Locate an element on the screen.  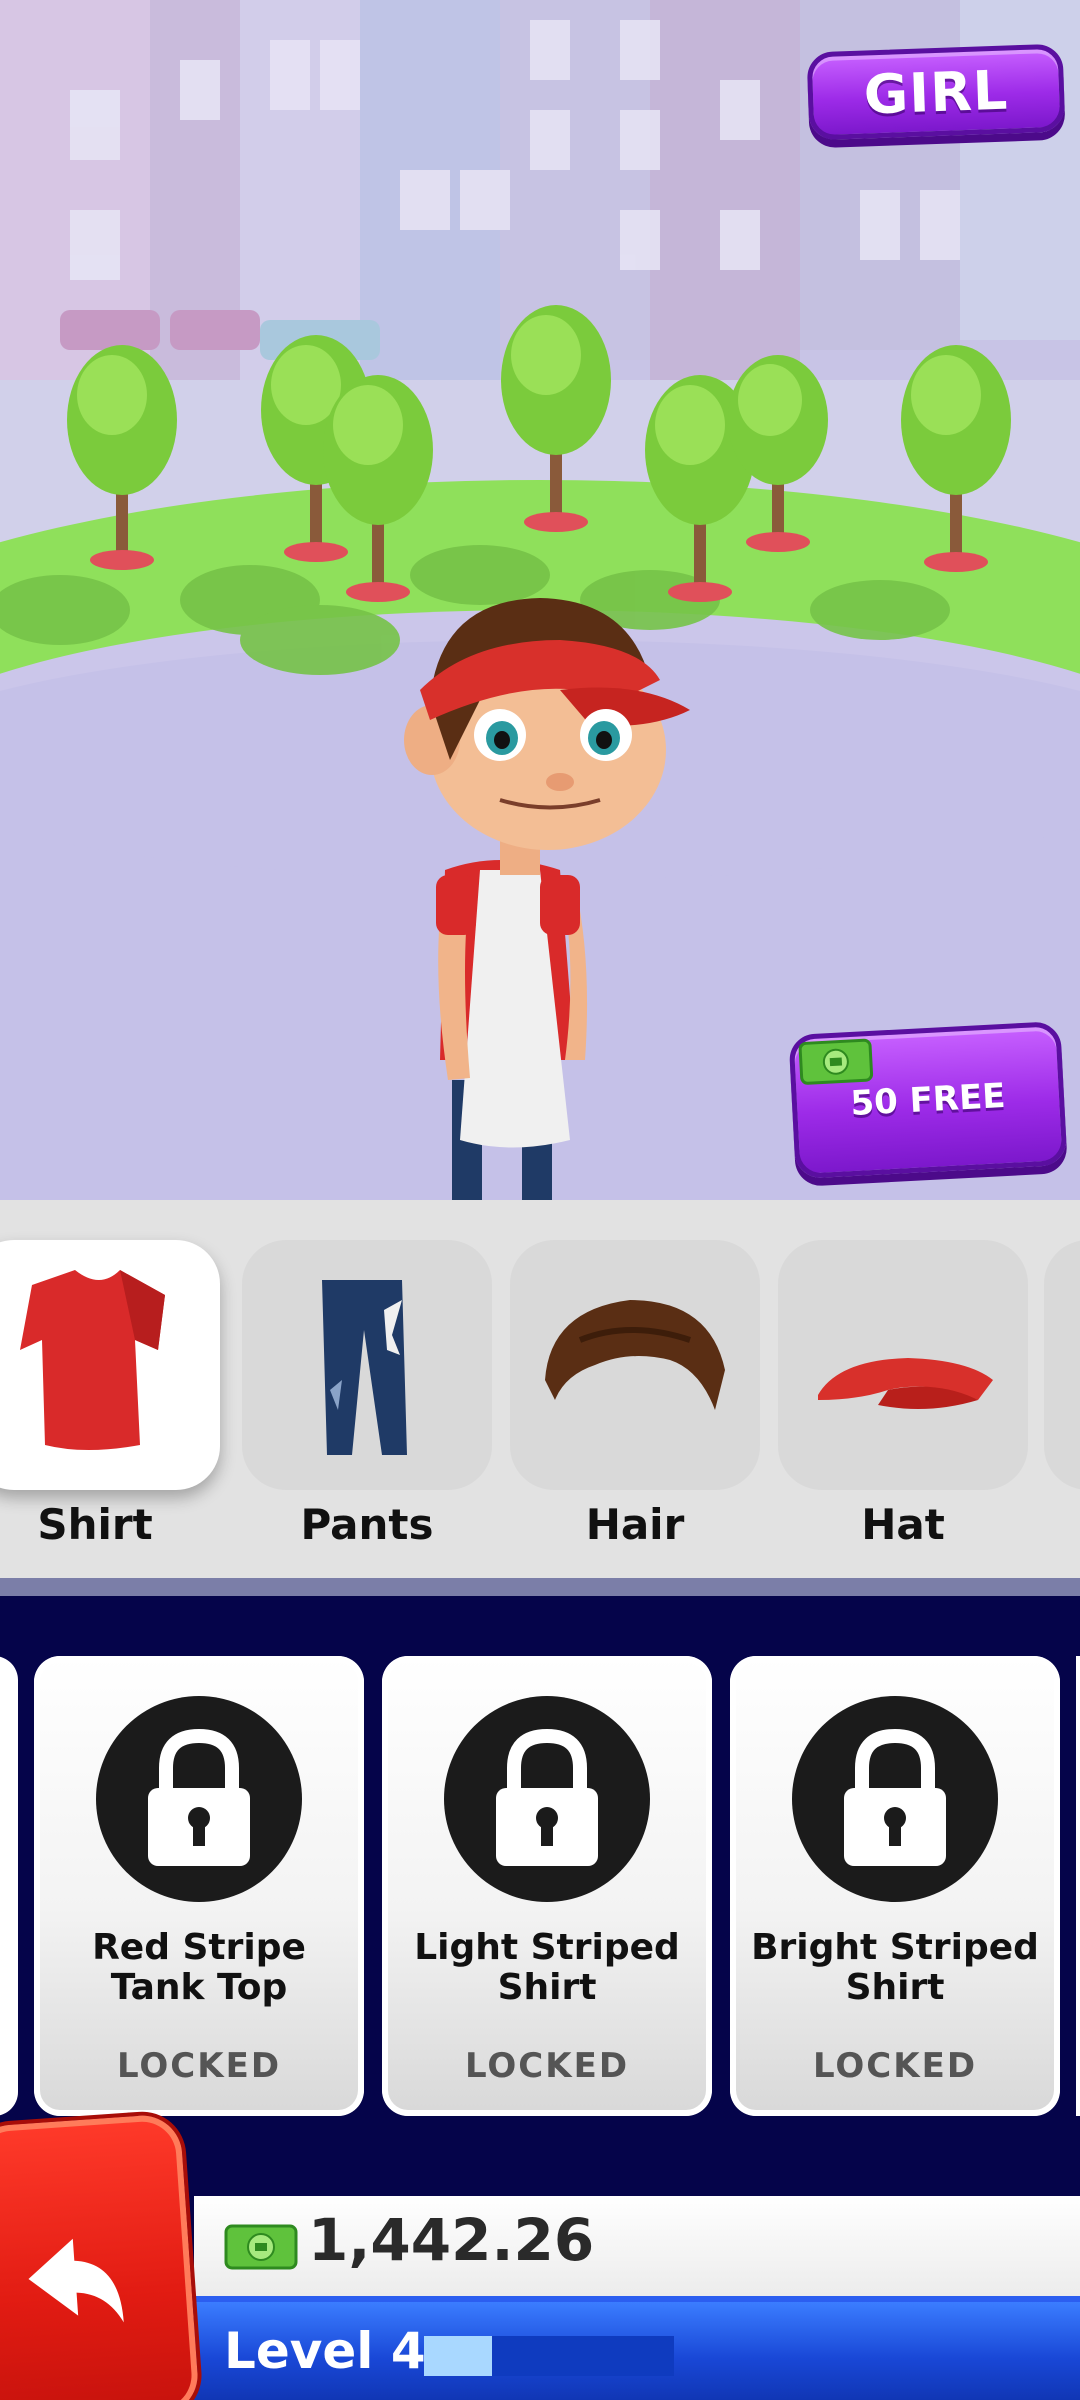
back-button is located at coordinates (100, 2256).